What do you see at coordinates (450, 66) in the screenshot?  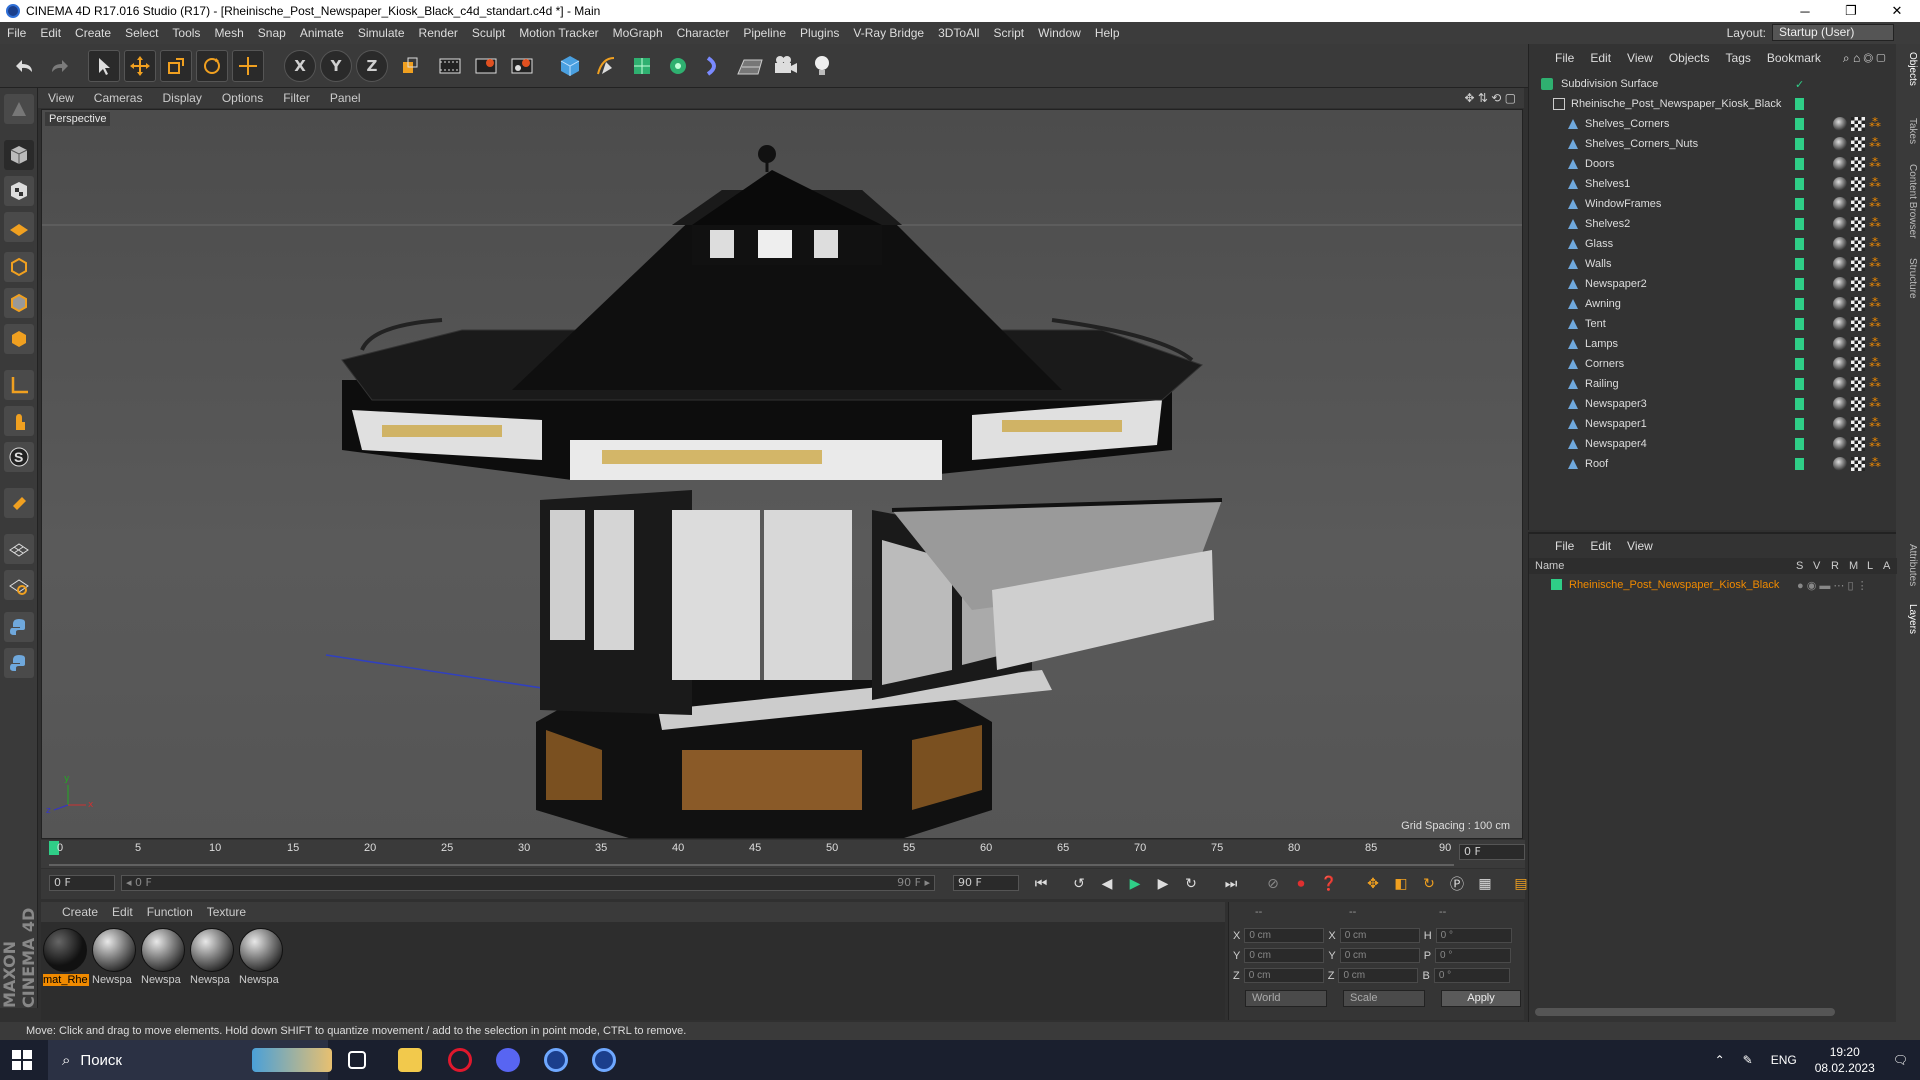 I see `render-view-icon` at bounding box center [450, 66].